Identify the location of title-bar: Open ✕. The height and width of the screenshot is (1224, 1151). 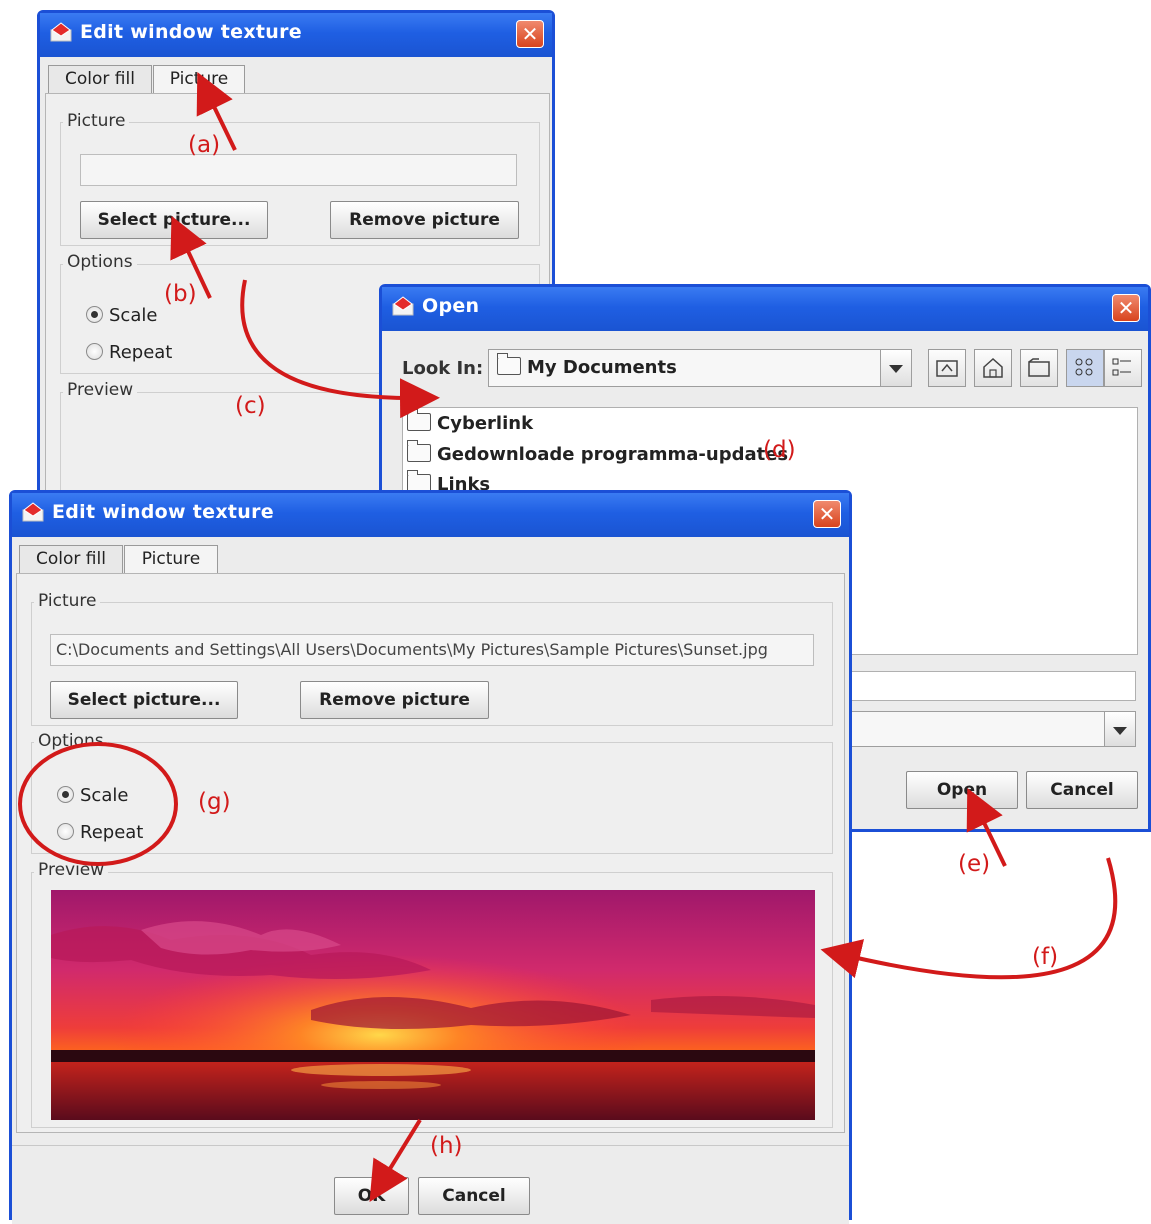
(765, 309).